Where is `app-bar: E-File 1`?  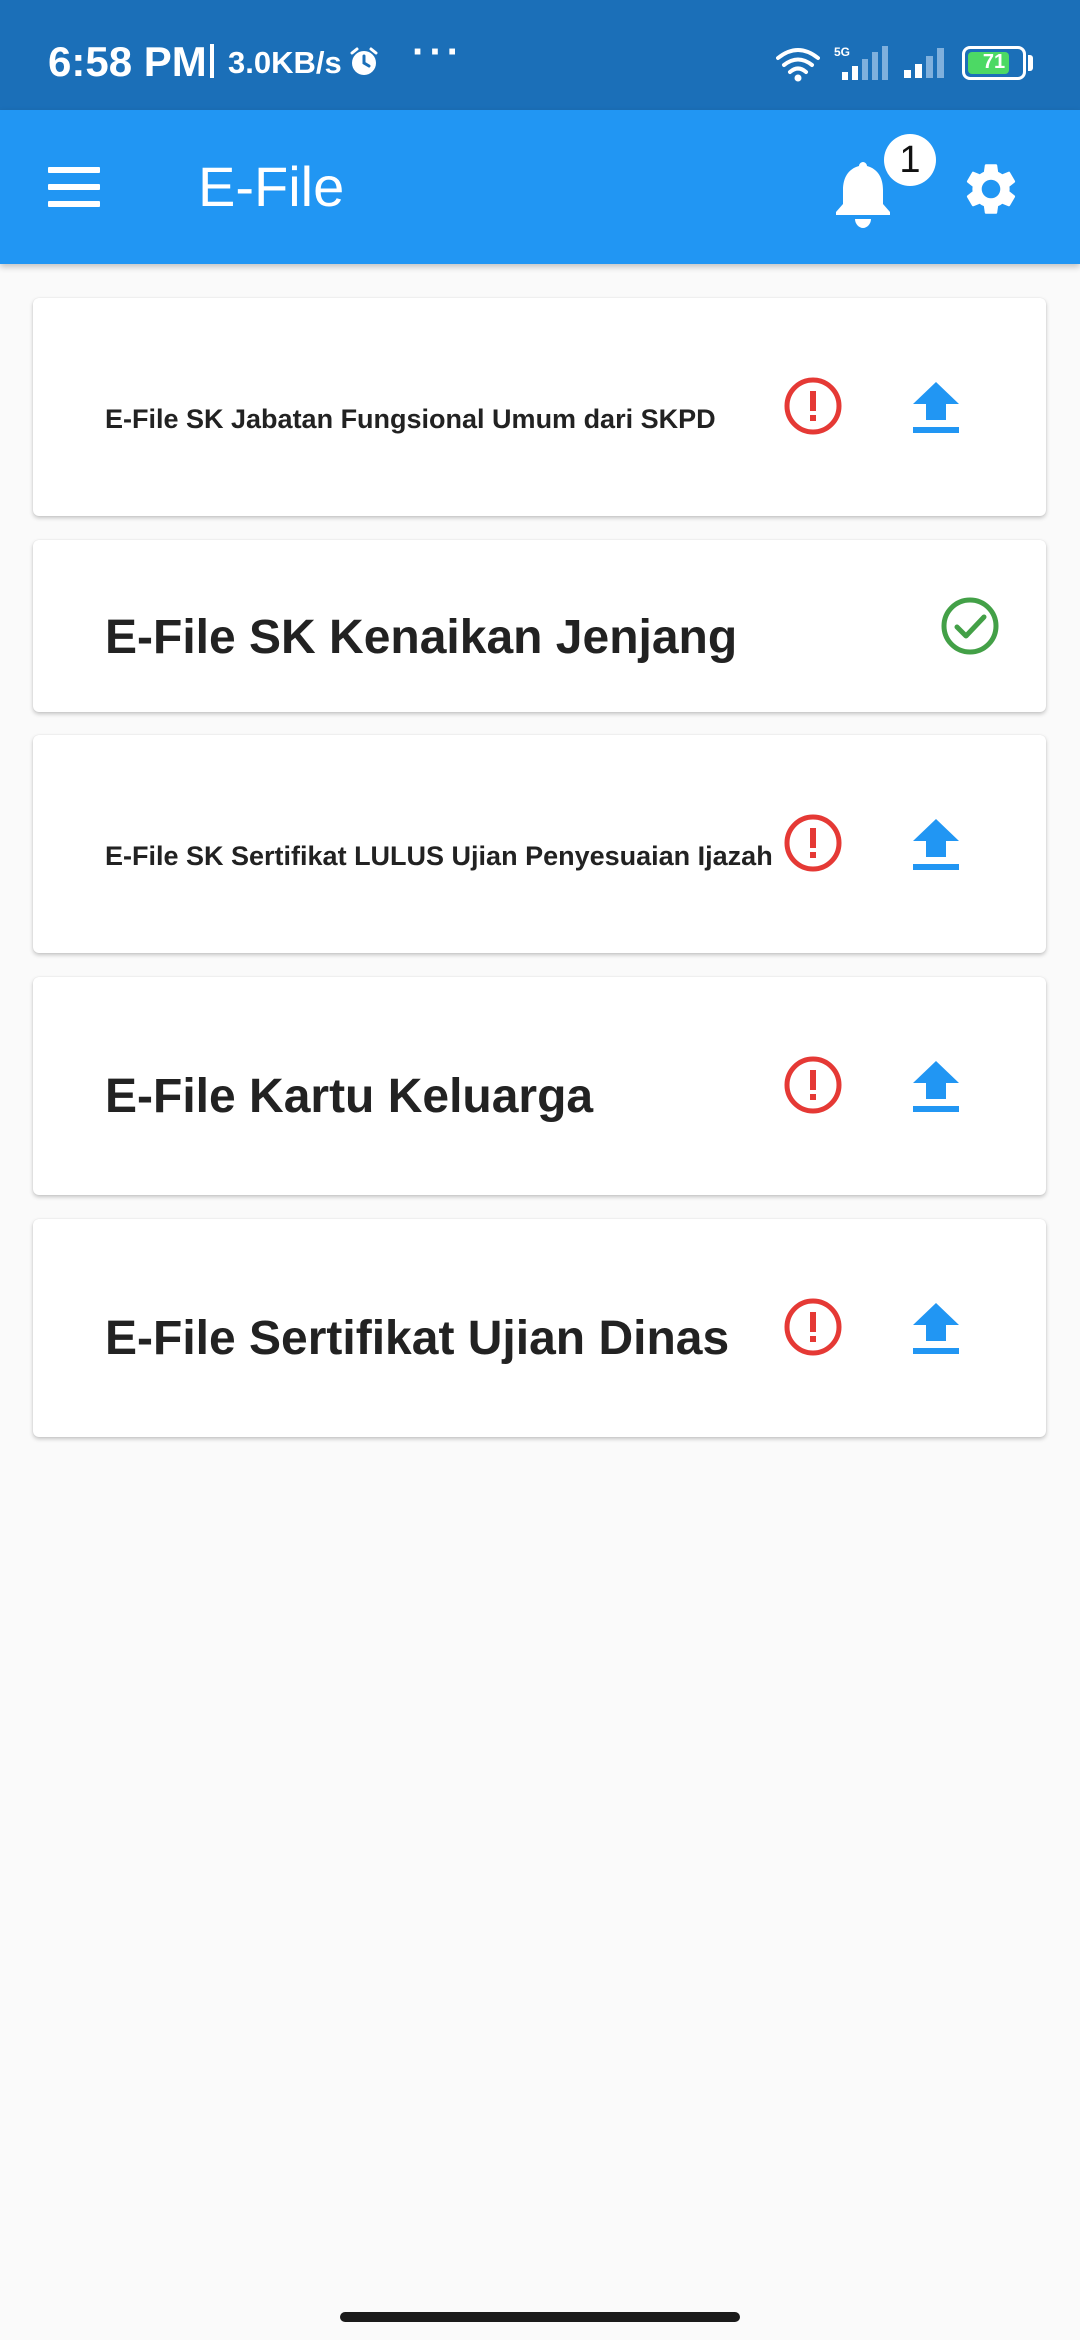 app-bar: E-File 1 is located at coordinates (540, 187).